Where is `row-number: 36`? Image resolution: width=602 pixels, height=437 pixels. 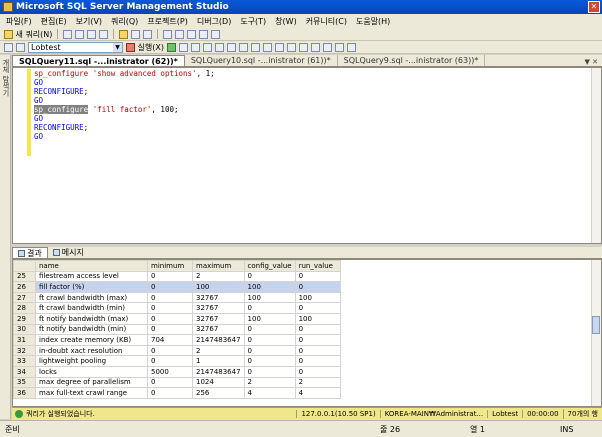 row-number: 36 is located at coordinates (24, 393).